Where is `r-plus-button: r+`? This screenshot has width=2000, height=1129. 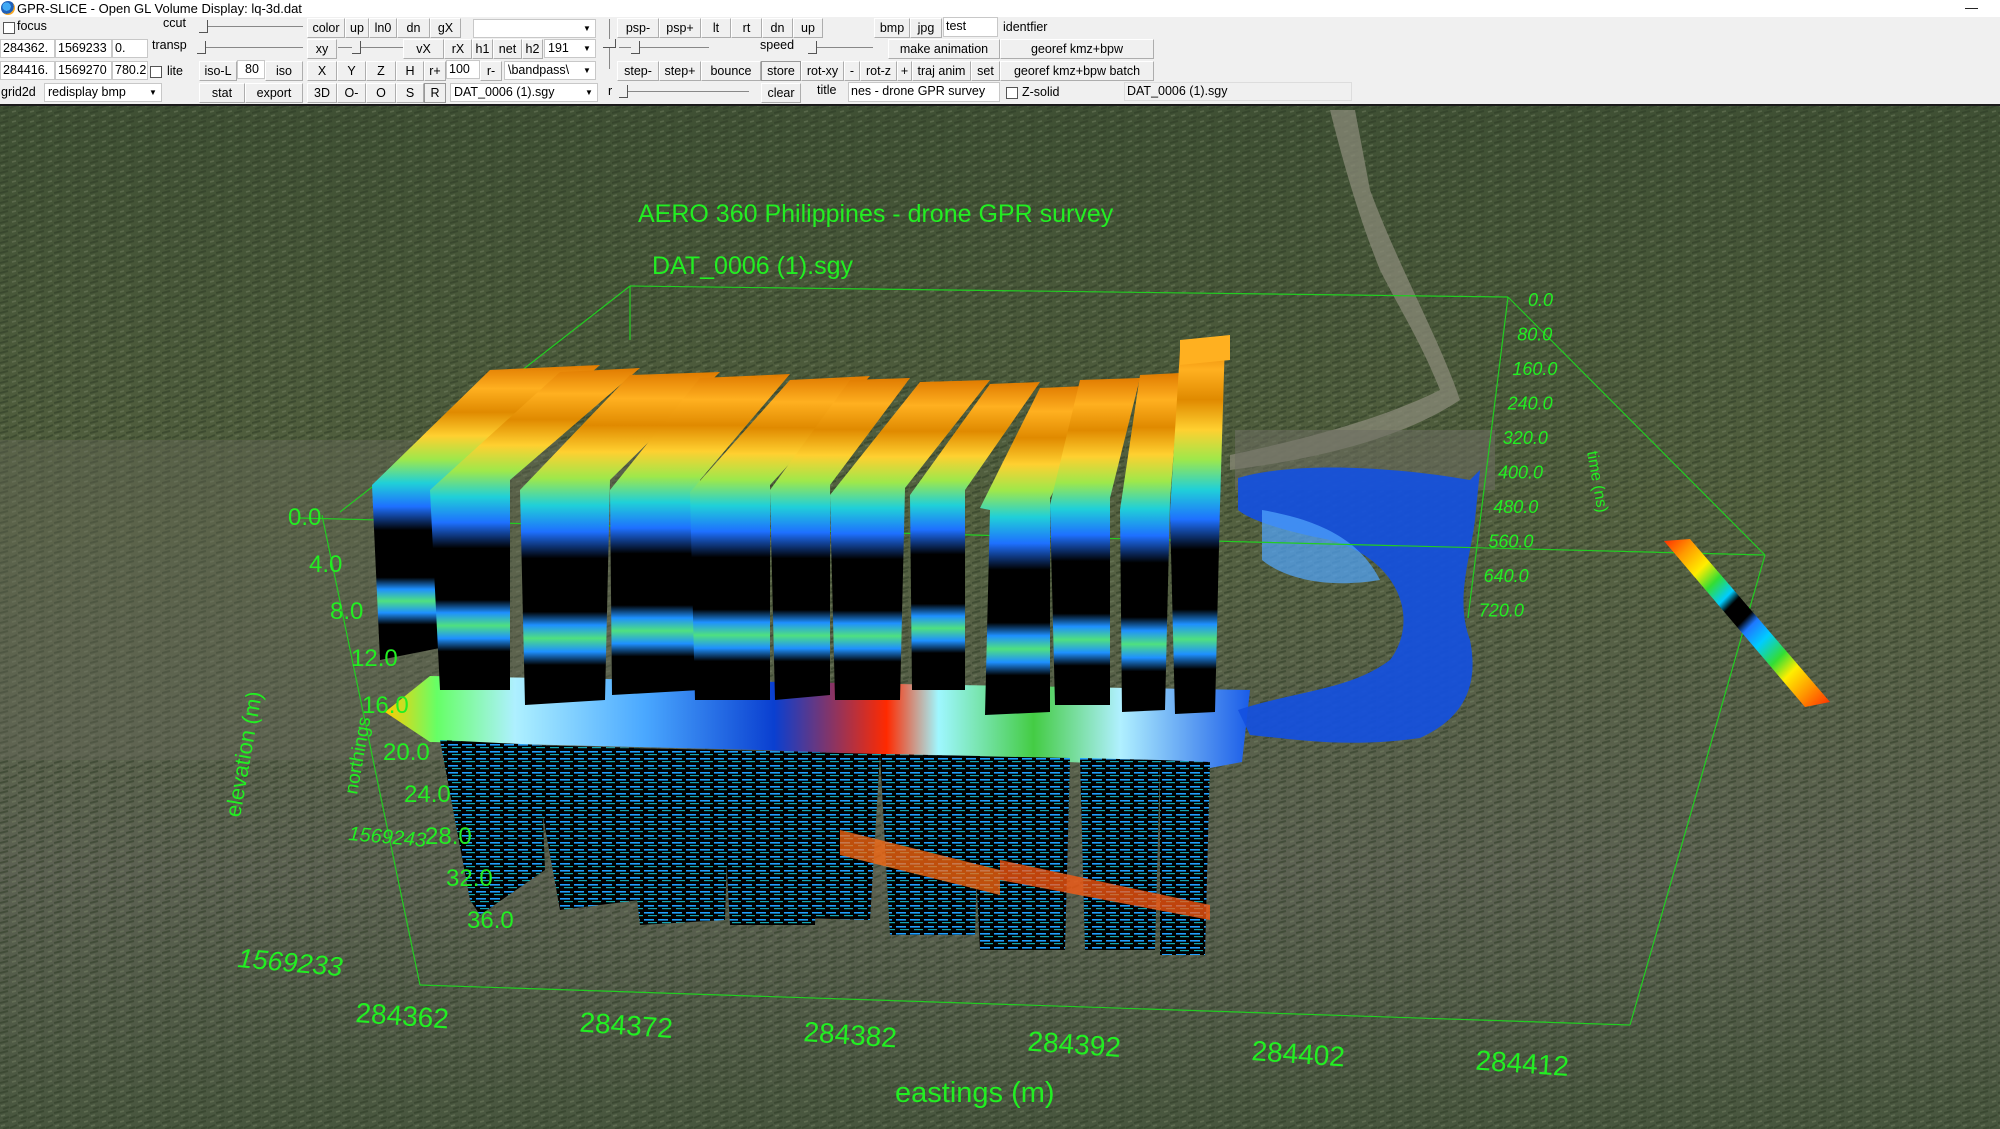
r-plus-button: r+ is located at coordinates (435, 71).